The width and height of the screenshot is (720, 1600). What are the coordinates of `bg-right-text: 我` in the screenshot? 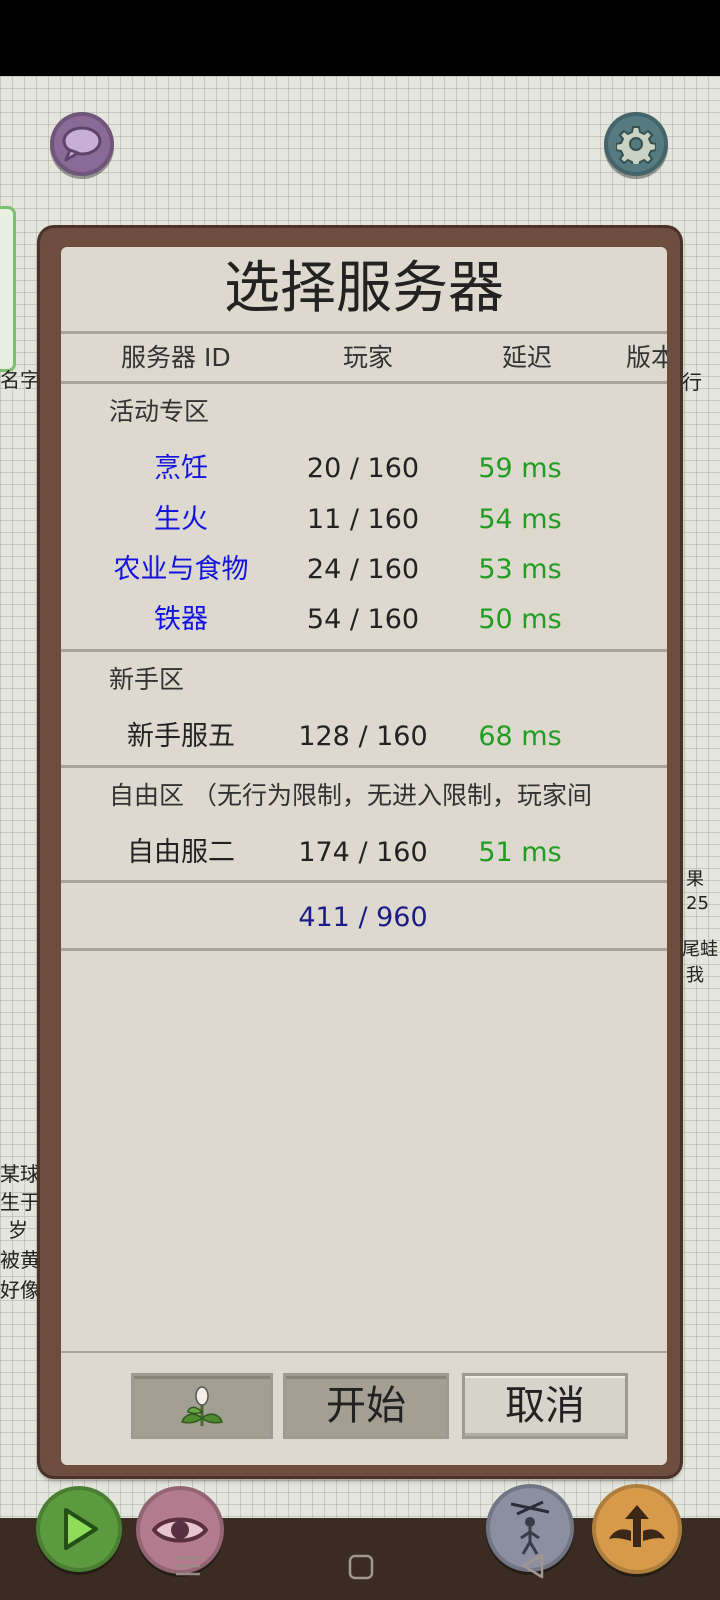 It's located at (695, 975).